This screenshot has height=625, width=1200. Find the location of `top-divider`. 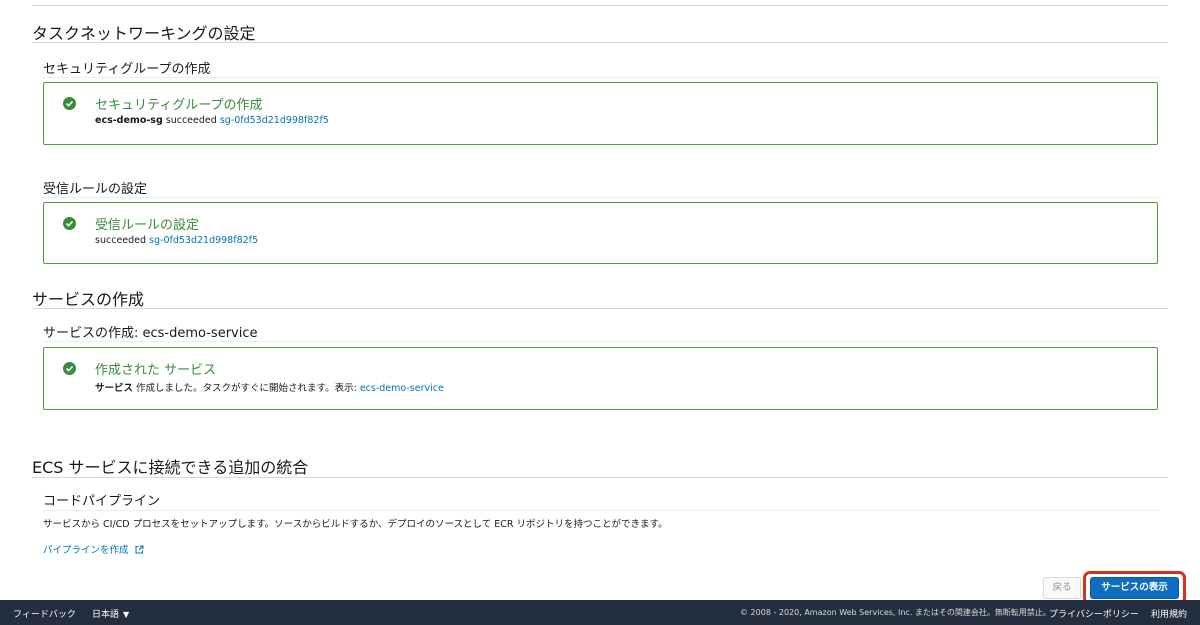

top-divider is located at coordinates (600, 5).